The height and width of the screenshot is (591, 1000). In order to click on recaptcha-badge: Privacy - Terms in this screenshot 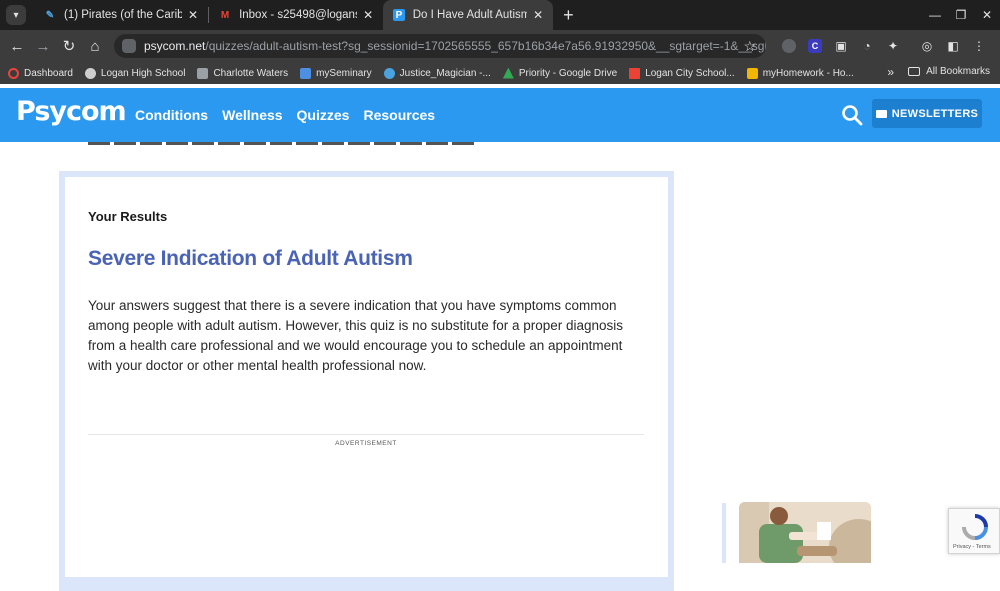, I will do `click(974, 531)`.